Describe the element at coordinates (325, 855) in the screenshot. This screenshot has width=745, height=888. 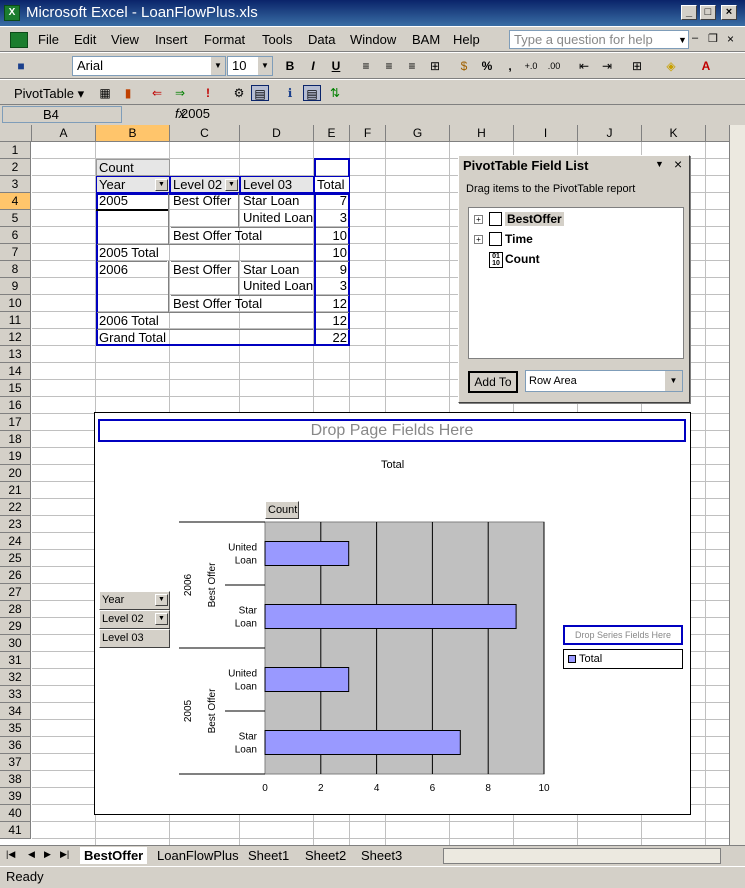
I see `sheet-tab-sheet2: Sheet2` at that location.